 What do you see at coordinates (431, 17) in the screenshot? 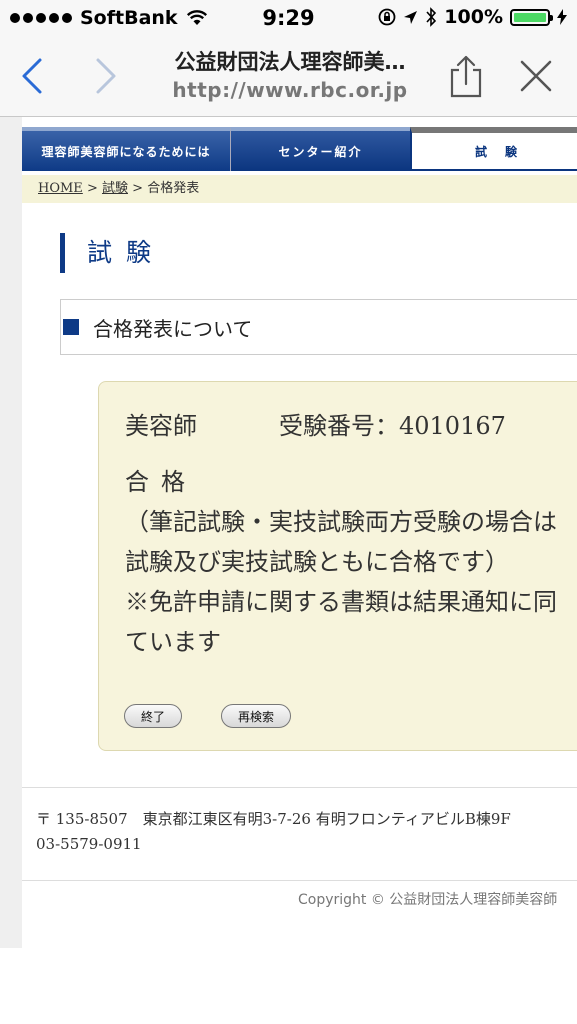
I see `bluetooth-icon` at bounding box center [431, 17].